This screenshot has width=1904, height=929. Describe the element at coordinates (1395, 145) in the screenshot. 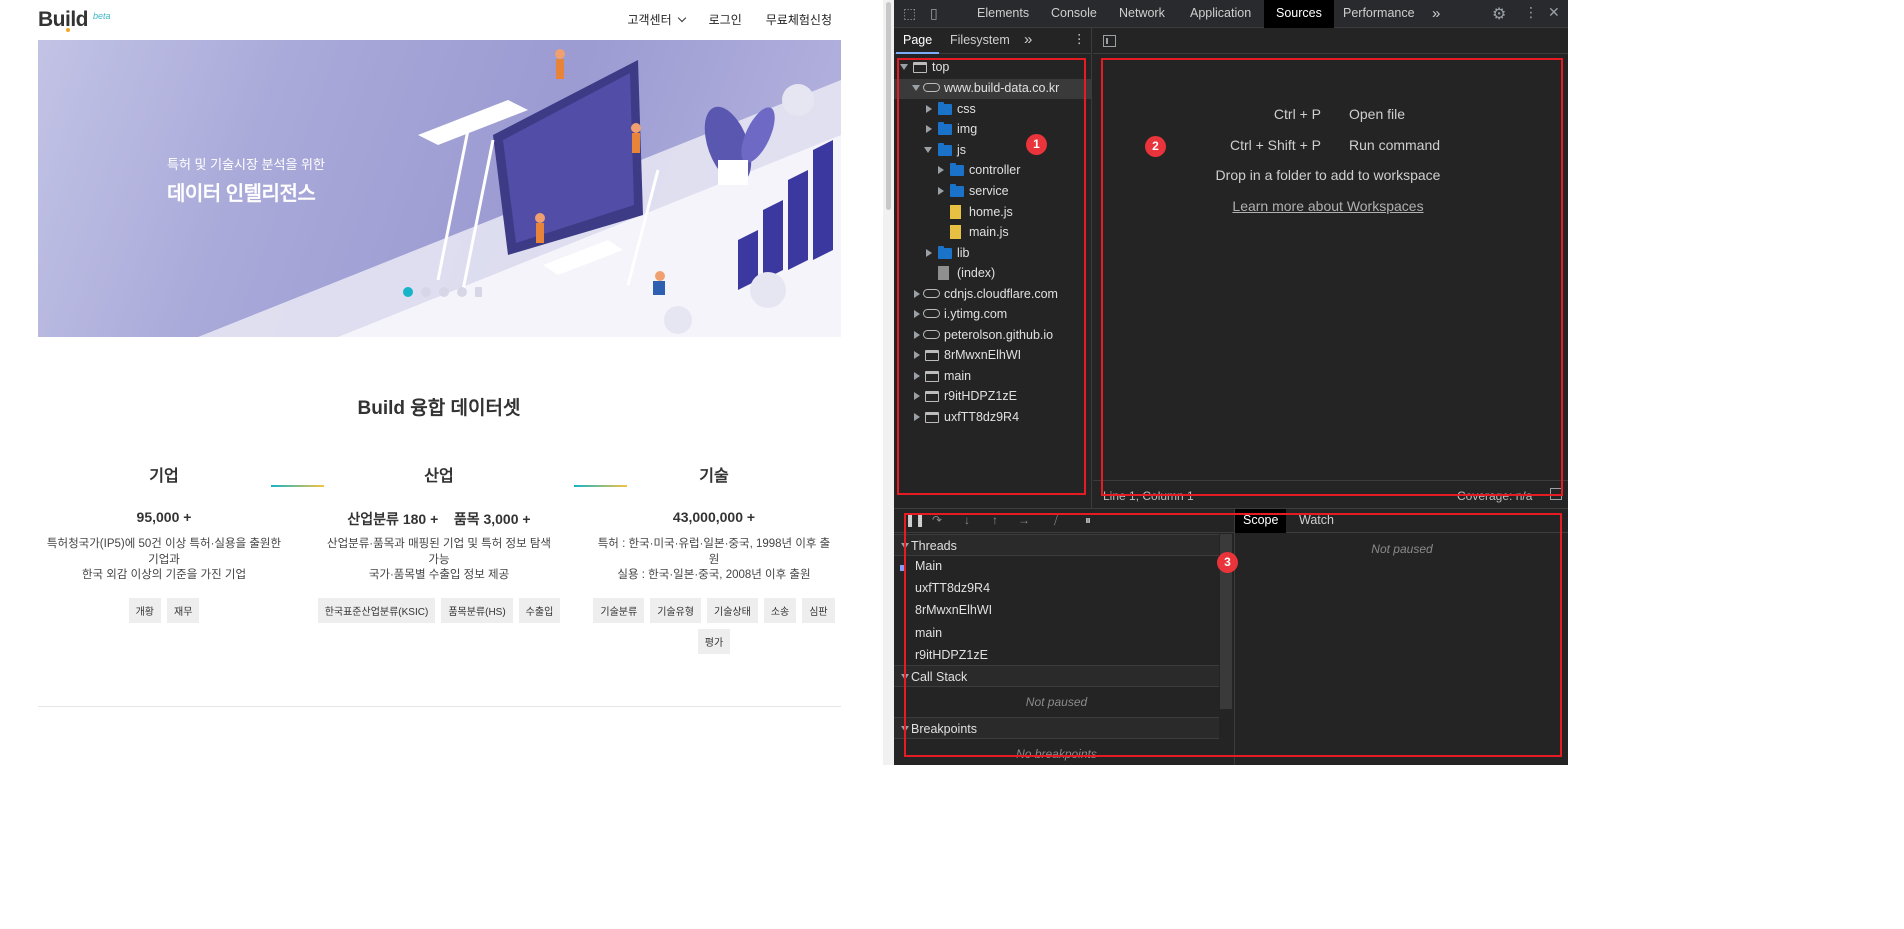

I see `shortcut-label: Run command` at that location.